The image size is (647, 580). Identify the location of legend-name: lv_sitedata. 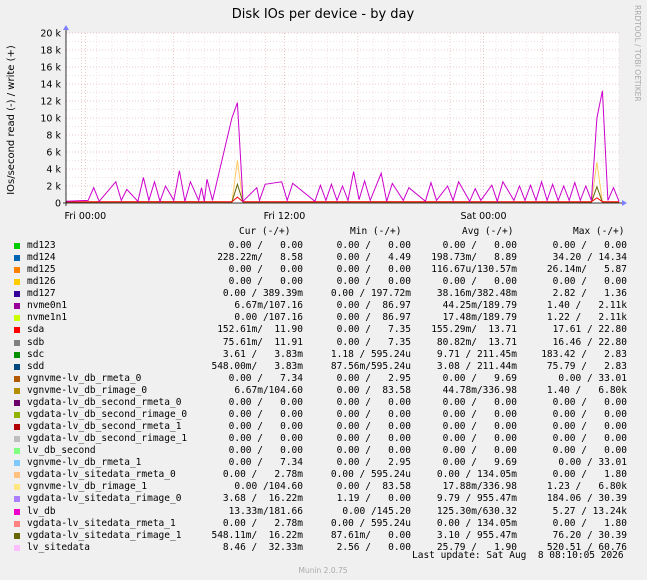
(58, 547).